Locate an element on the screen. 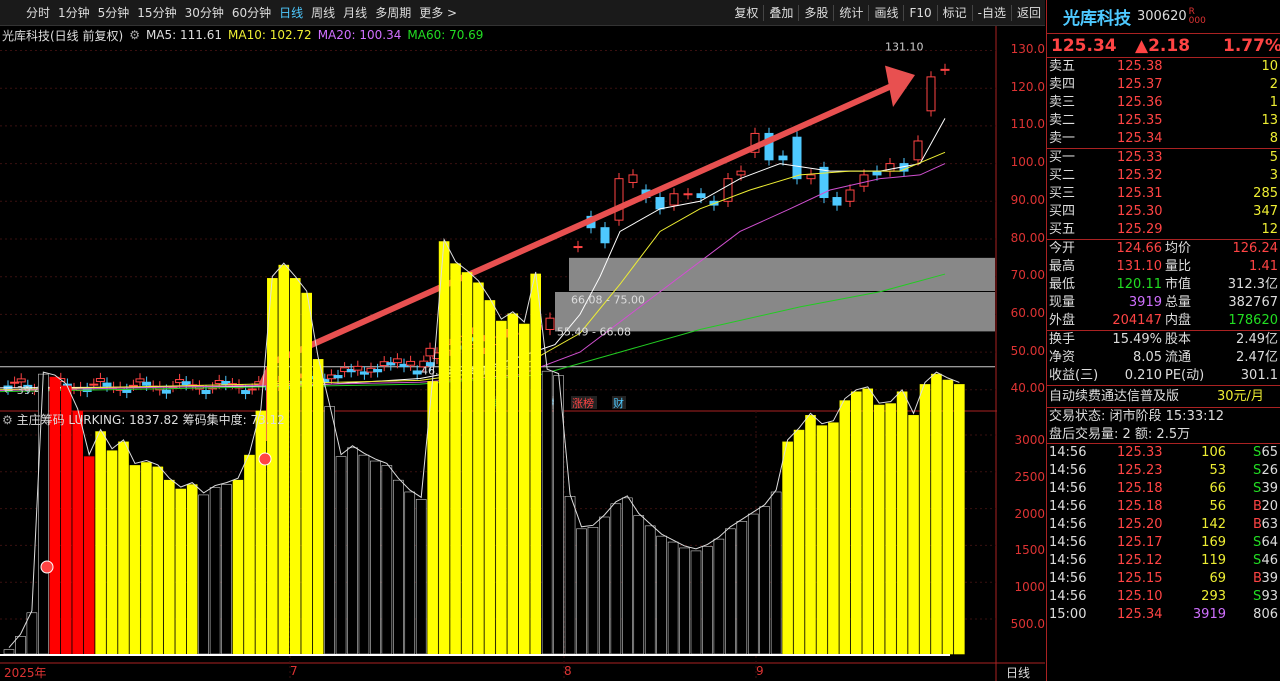 This screenshot has width=1280, height=681. tick-side: S is located at coordinates (1257, 488).